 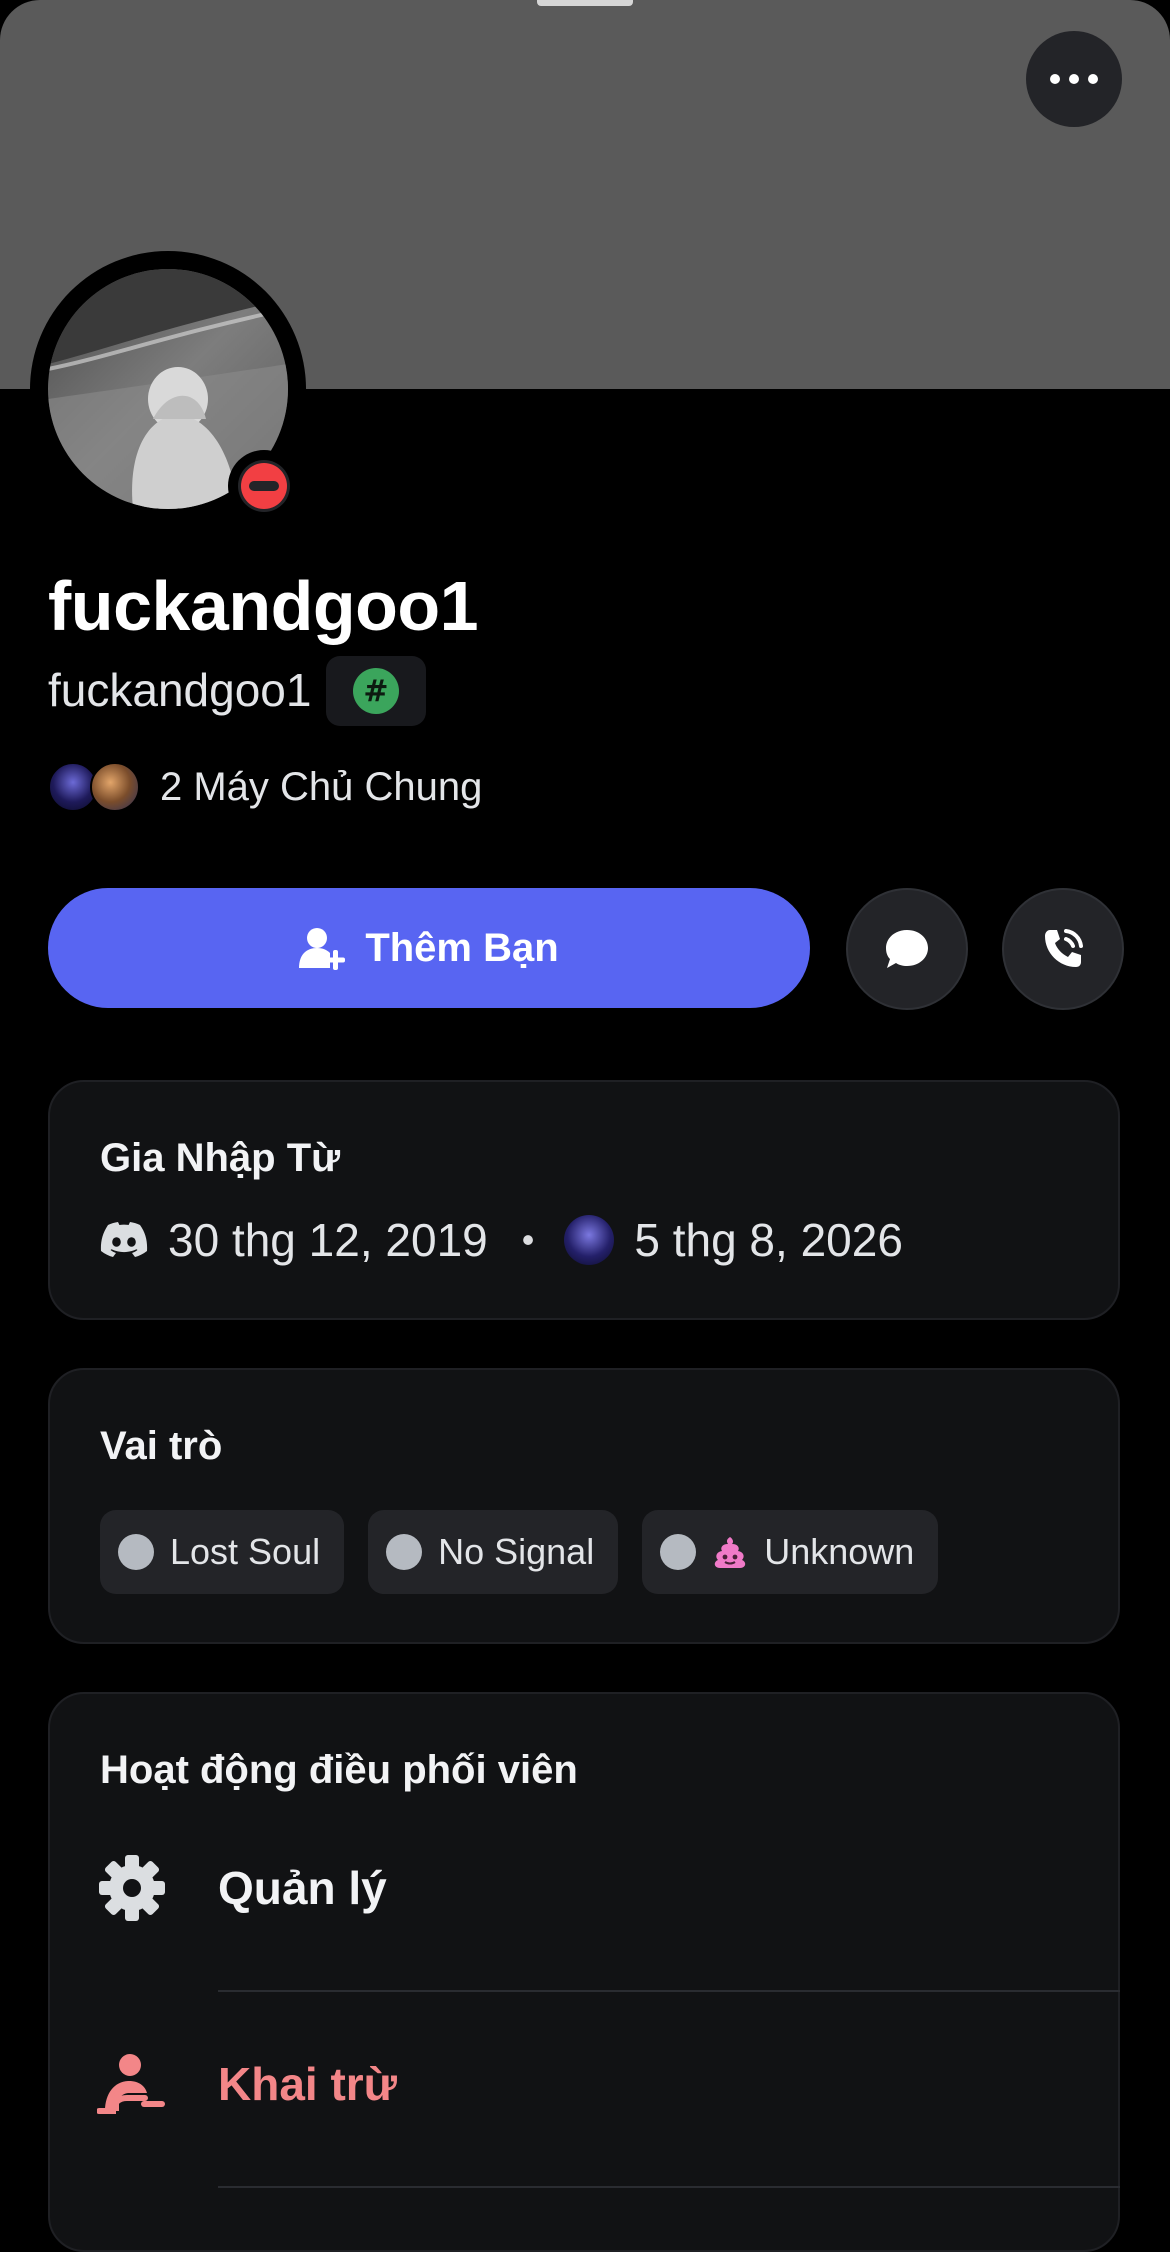 I want to click on mutual-servers: 2 Máy Chủ Chung, so click(x=265, y=787).